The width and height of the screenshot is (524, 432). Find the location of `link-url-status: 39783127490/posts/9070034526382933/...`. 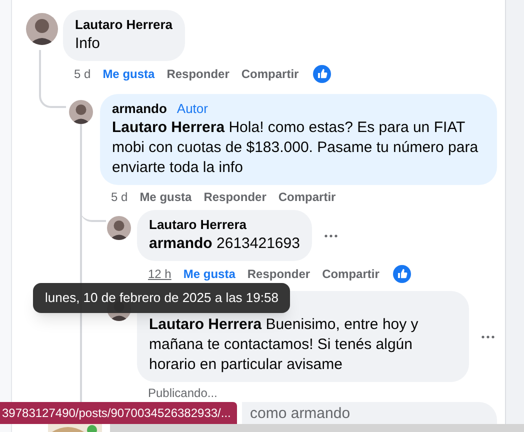

link-url-status: 39783127490/posts/9070034526382933/... is located at coordinates (118, 413).